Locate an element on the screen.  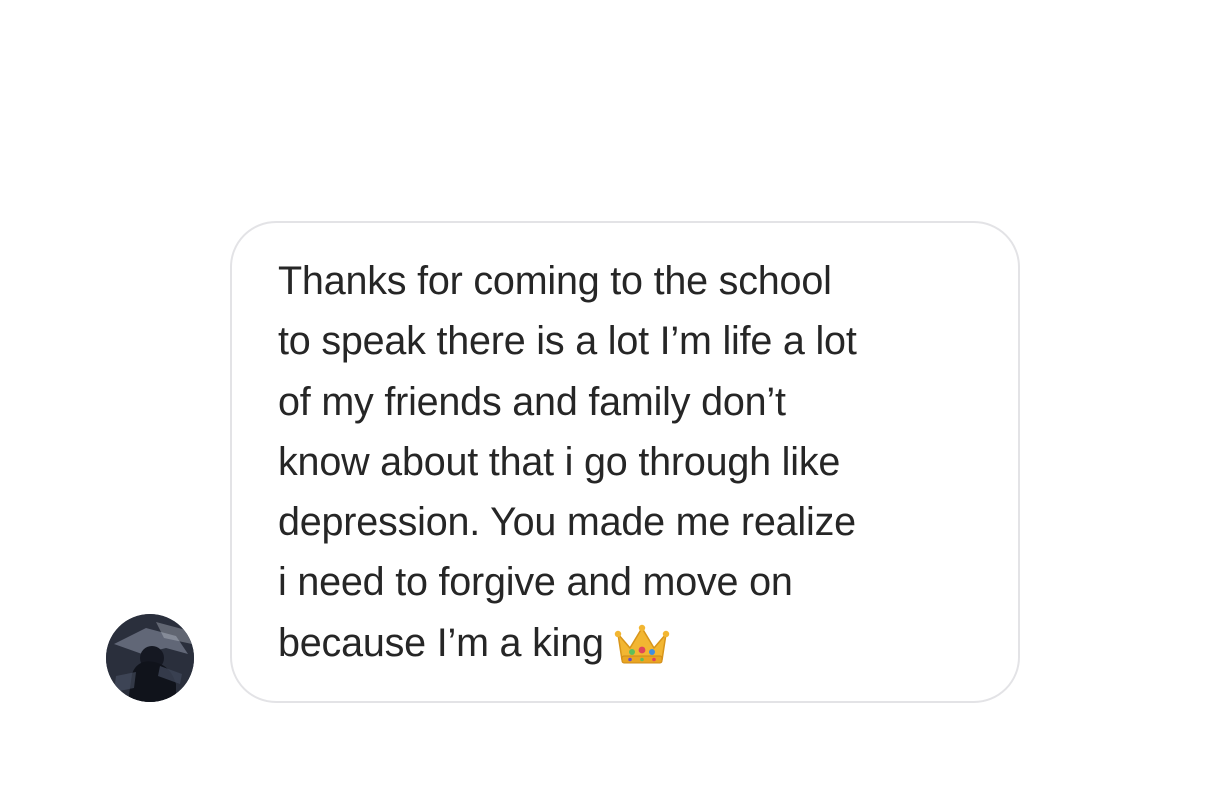
message-line: Thanks for coming to the school is located at coordinates (555, 281).